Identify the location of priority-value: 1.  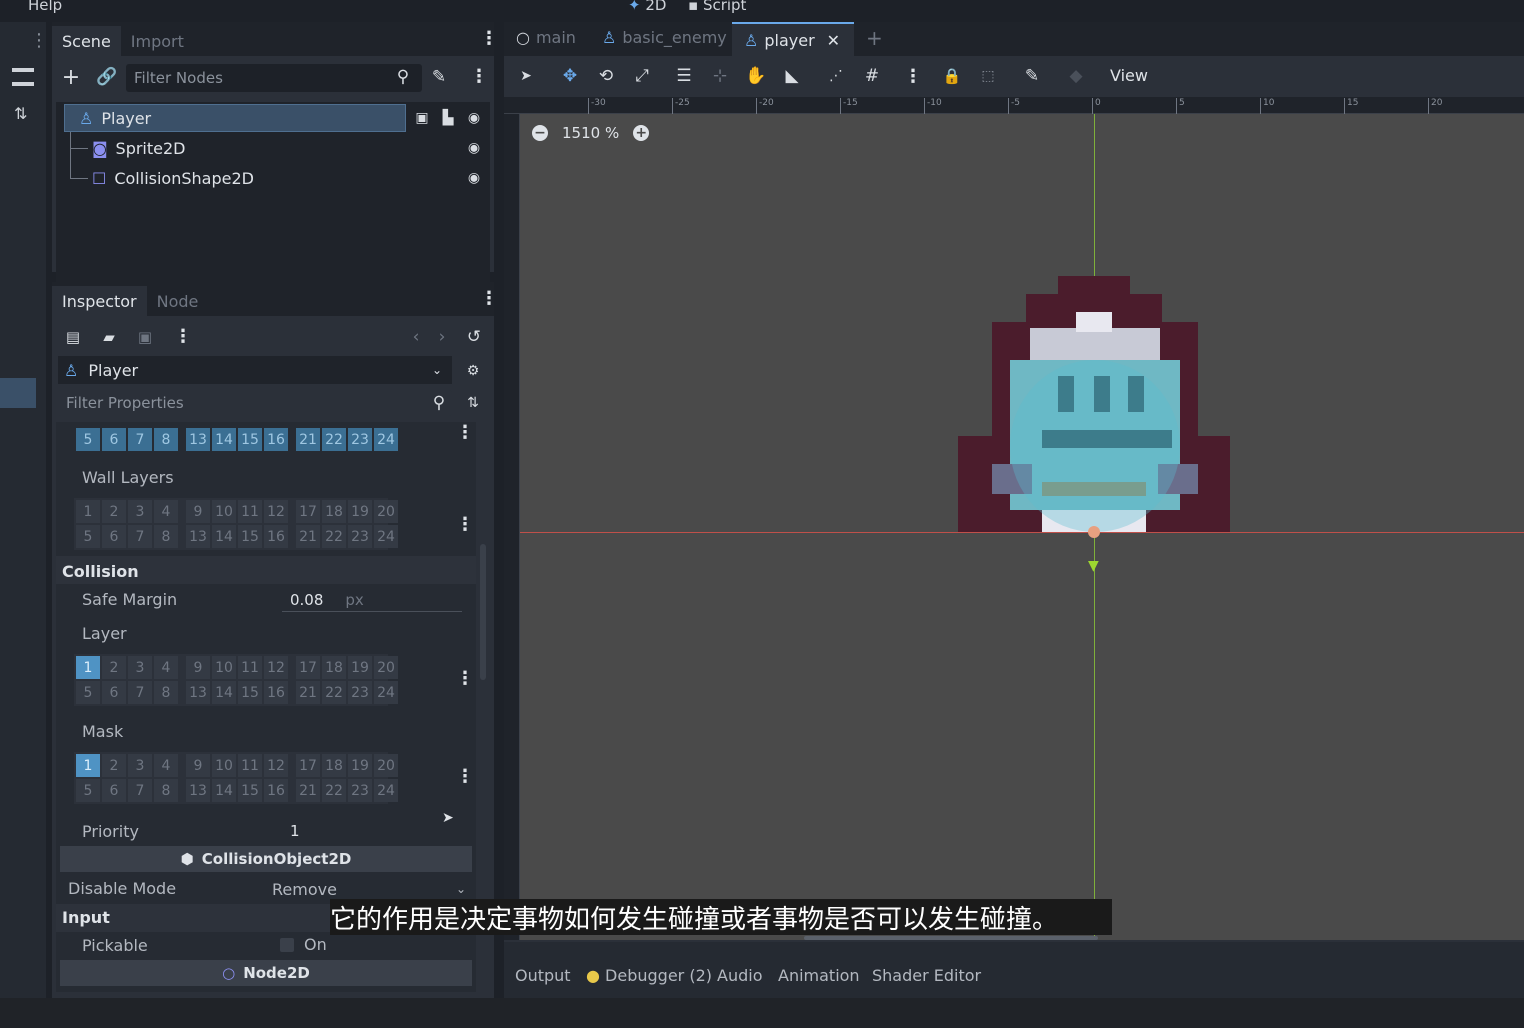
(295, 831).